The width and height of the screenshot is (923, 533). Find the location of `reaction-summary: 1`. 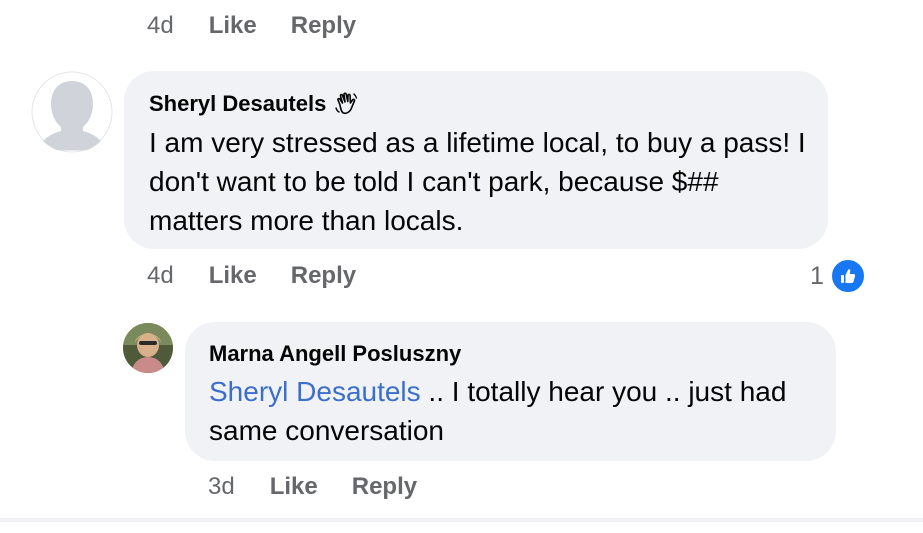

reaction-summary: 1 is located at coordinates (838, 276).